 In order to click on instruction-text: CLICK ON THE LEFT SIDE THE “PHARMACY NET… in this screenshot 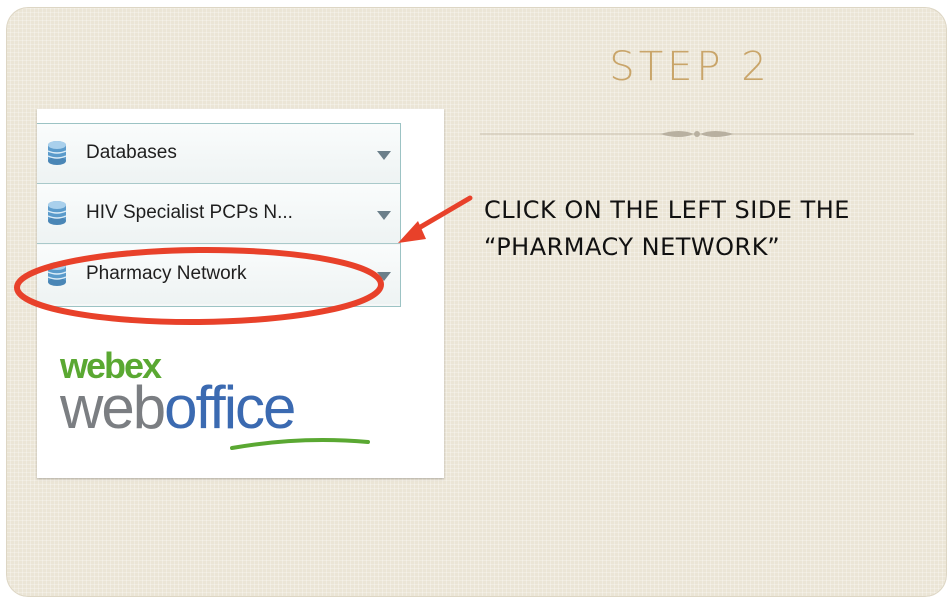, I will do `click(667, 228)`.